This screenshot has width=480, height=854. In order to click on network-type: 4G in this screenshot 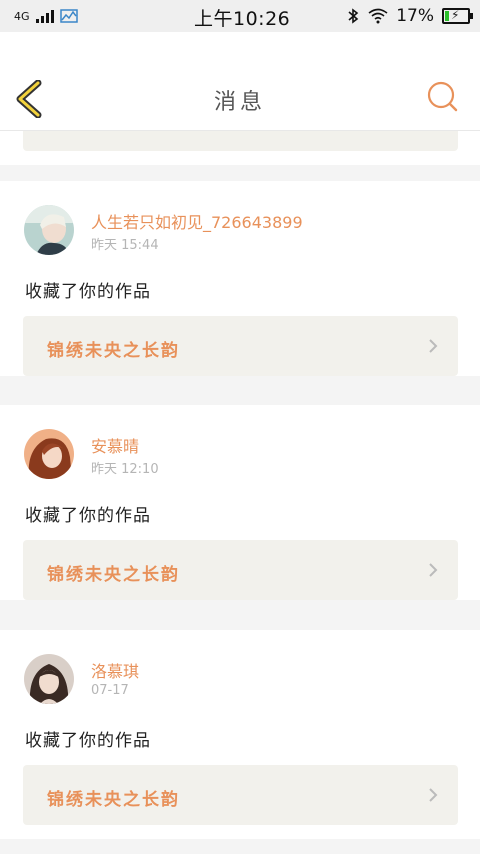, I will do `click(22, 16)`.